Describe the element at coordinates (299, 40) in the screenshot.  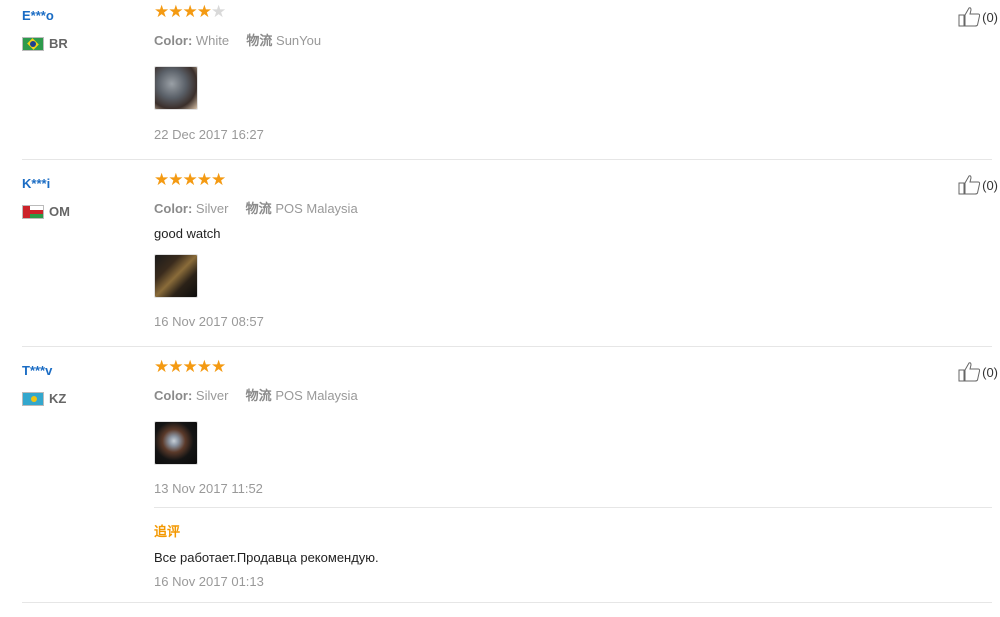
I see `logistics-value: SunYou` at that location.